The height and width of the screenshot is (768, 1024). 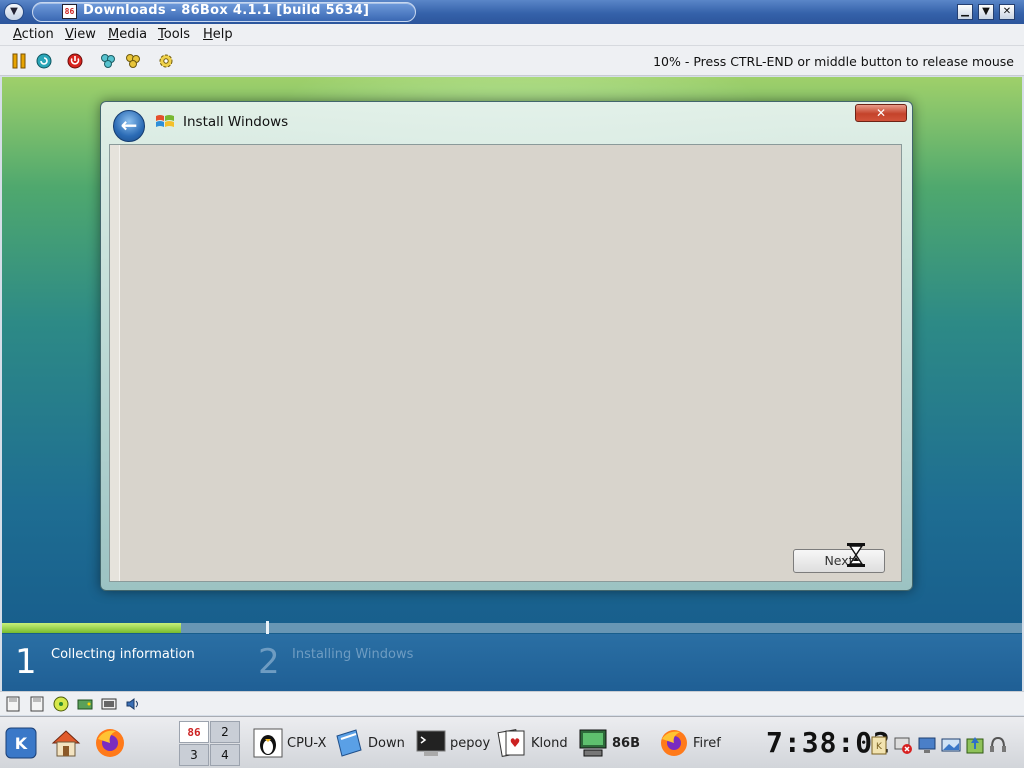 What do you see at coordinates (431, 743) in the screenshot?
I see `terminal-icon` at bounding box center [431, 743].